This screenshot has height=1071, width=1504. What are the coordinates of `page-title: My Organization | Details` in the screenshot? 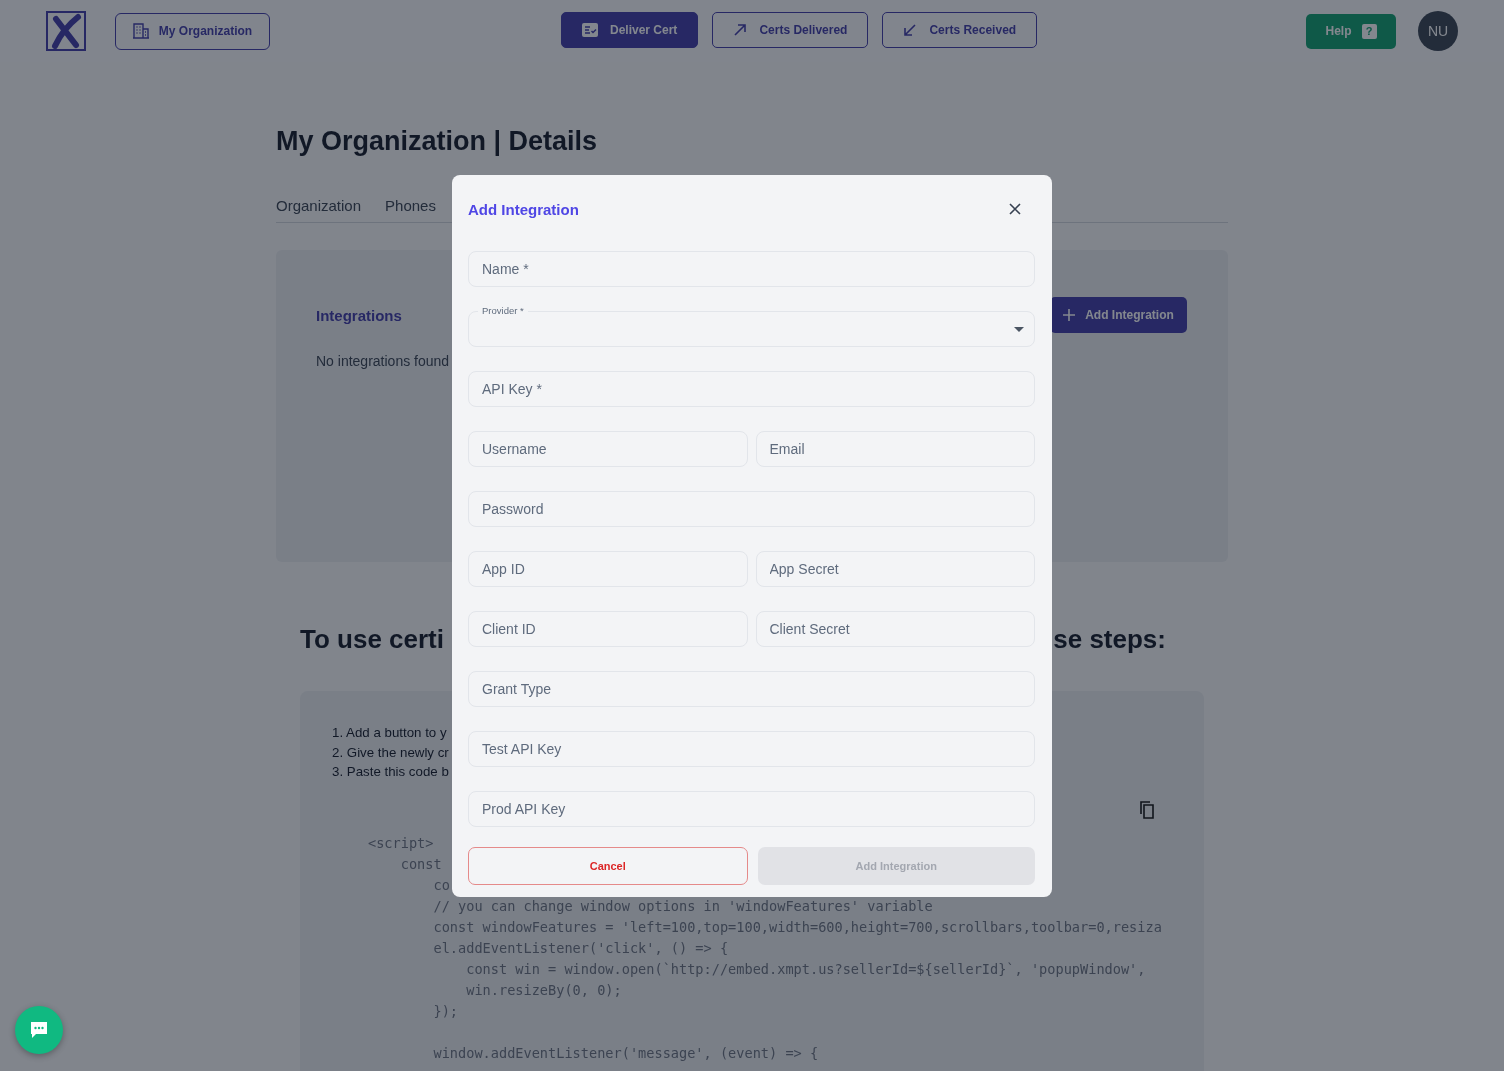 It's located at (437, 141).